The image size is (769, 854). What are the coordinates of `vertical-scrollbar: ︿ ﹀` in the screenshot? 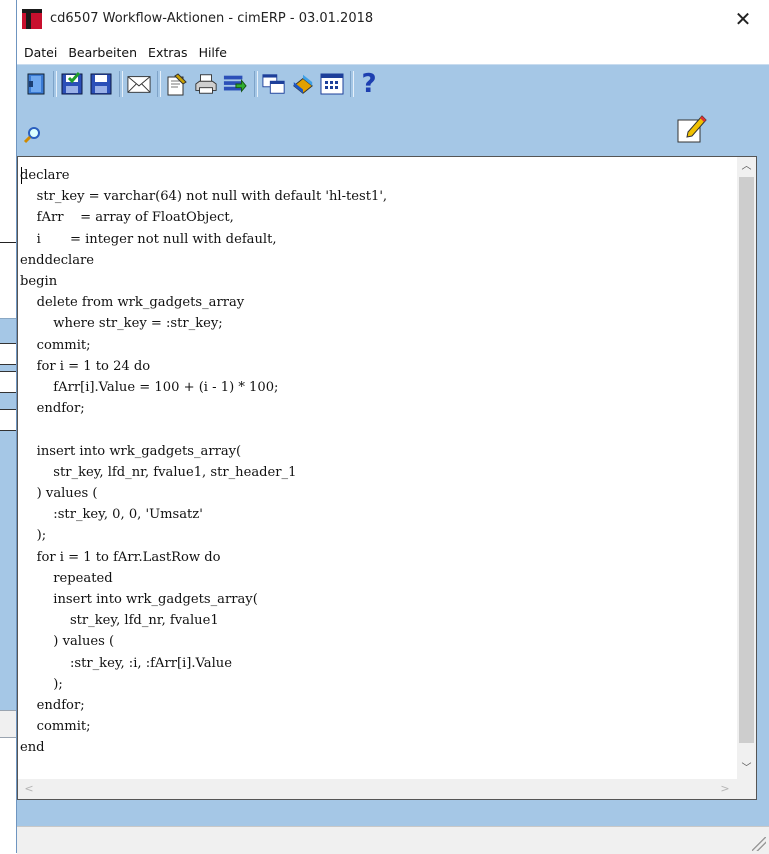 It's located at (746, 468).